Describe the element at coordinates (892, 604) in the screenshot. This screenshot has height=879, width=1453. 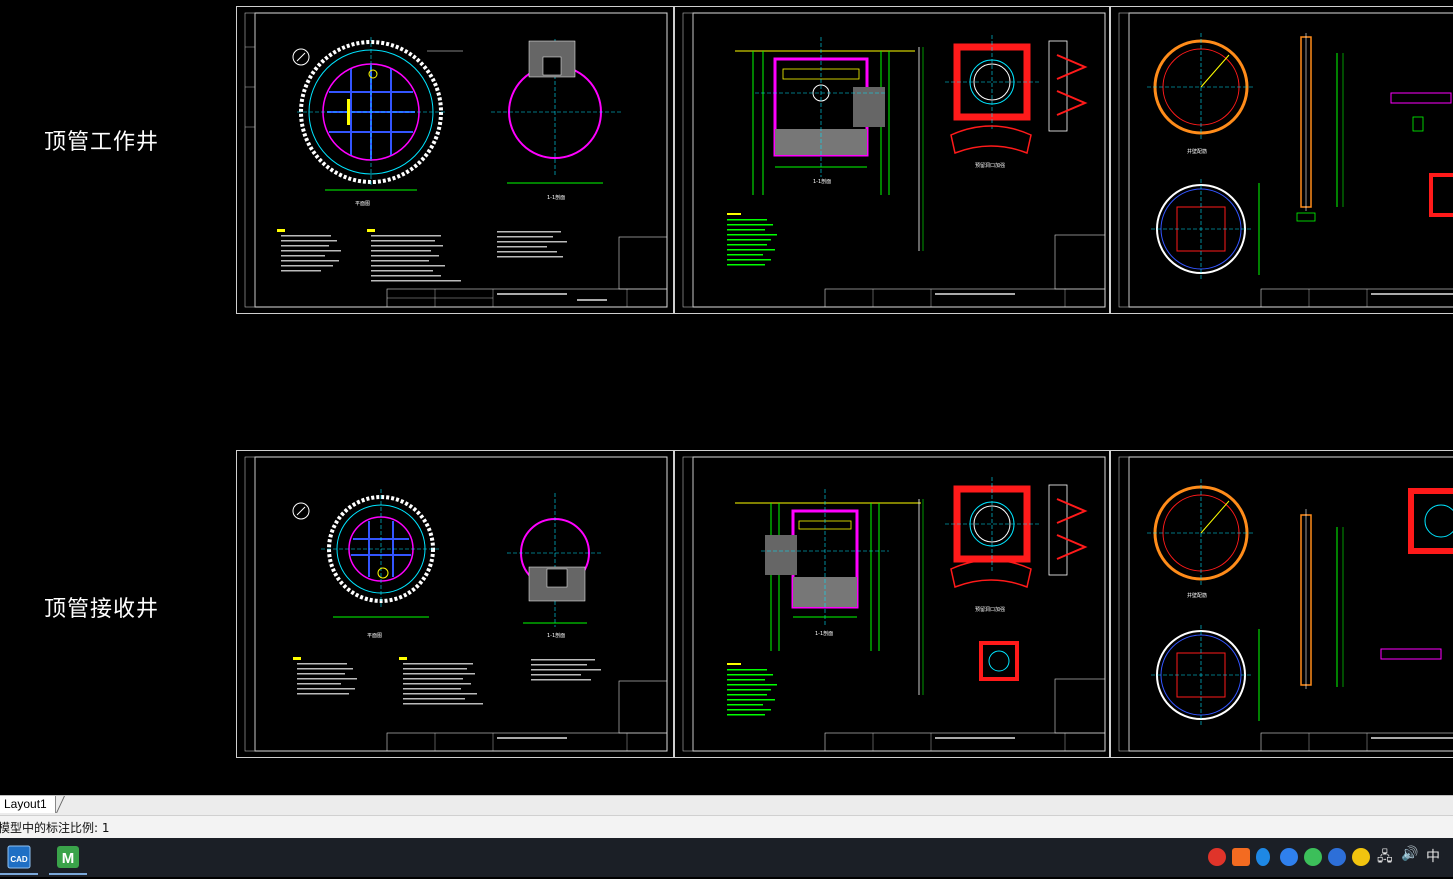
I see `drawing-sheet-2-section: 1-1剖面 预留洞口加强` at that location.